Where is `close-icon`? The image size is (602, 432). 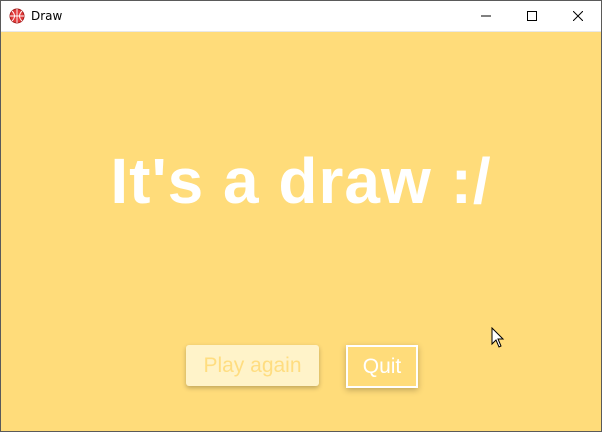 close-icon is located at coordinates (578, 16).